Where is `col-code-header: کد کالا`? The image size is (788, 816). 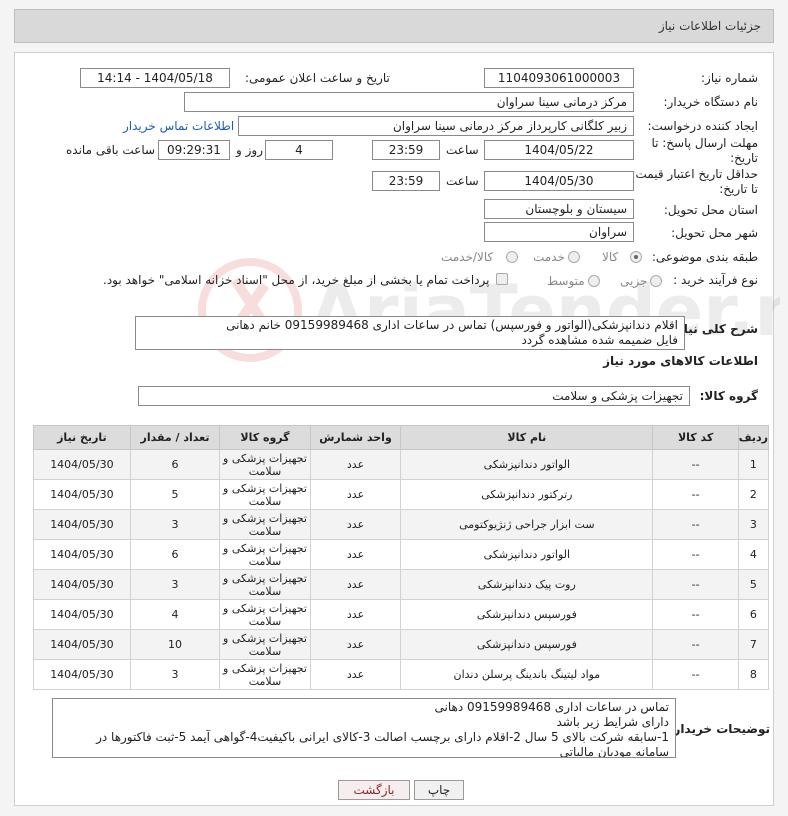
col-code-header: کد کالا is located at coordinates (695, 437).